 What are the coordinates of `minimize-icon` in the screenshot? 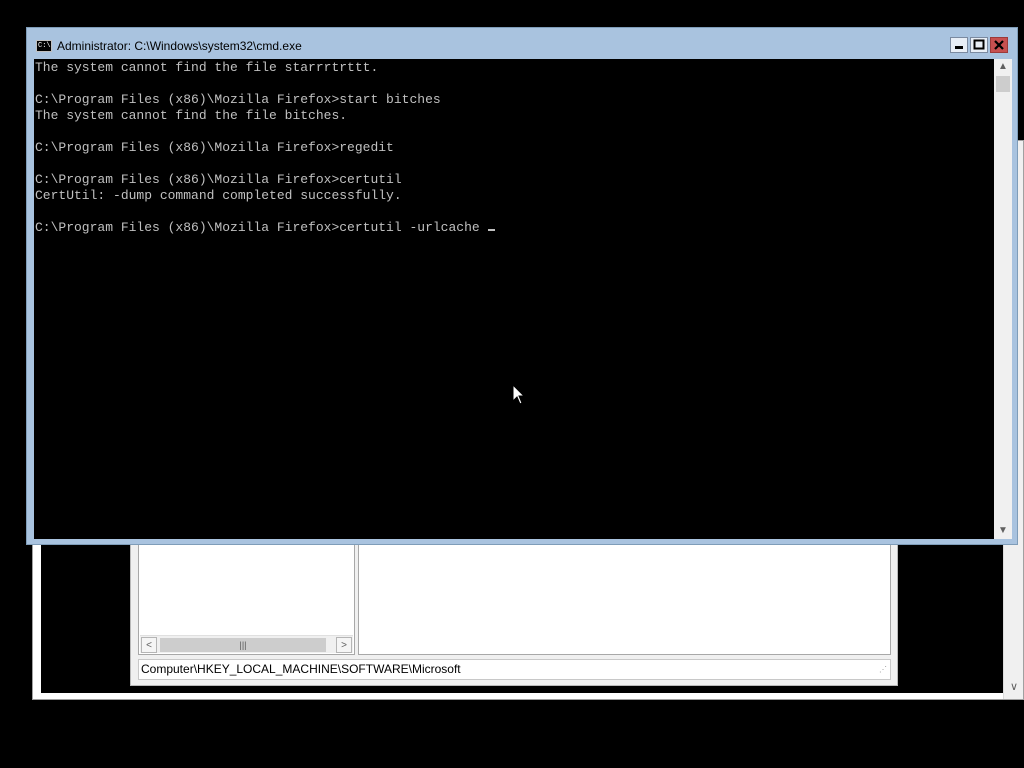 It's located at (959, 47).